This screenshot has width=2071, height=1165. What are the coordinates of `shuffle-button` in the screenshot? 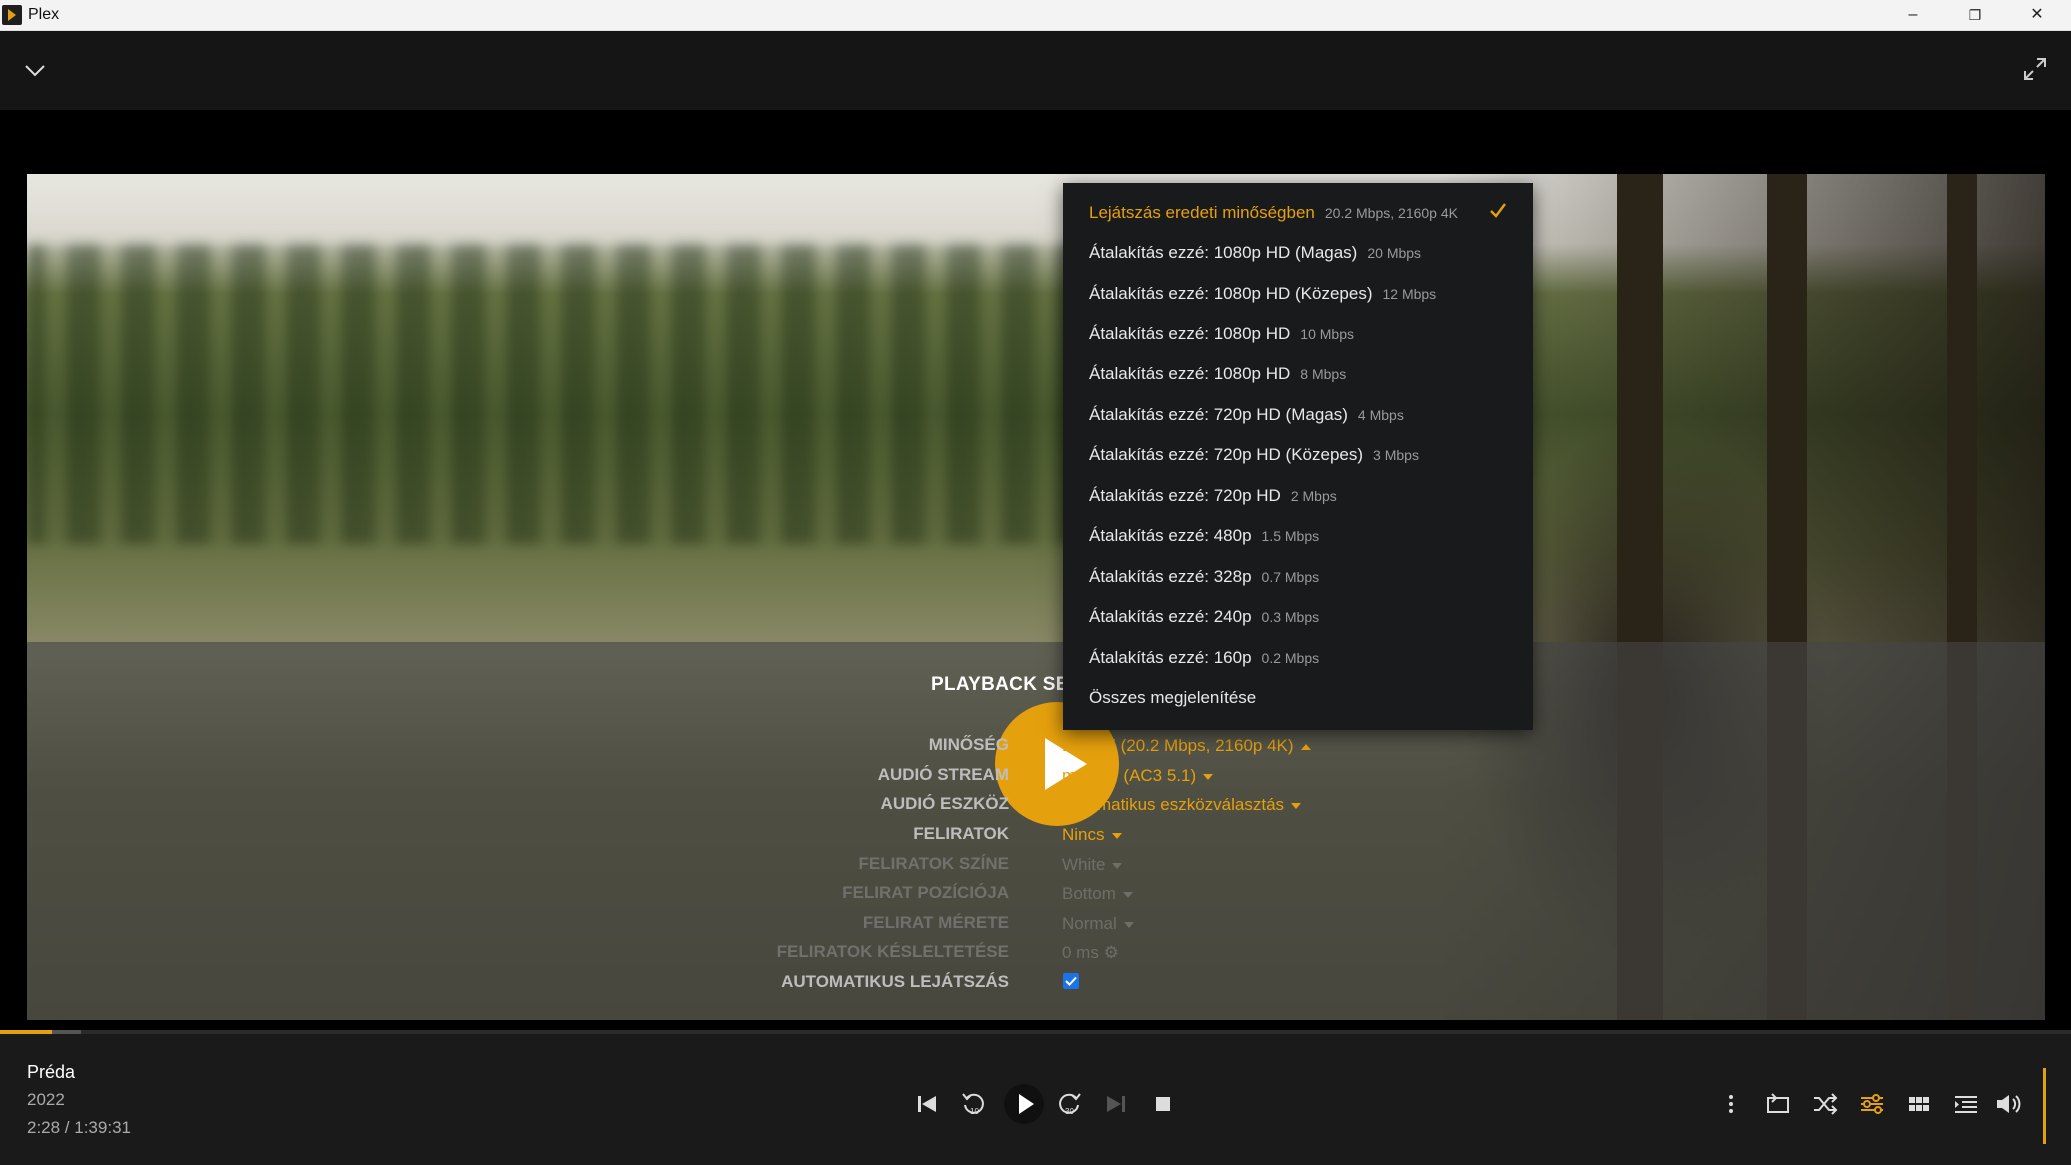 It's located at (1825, 1104).